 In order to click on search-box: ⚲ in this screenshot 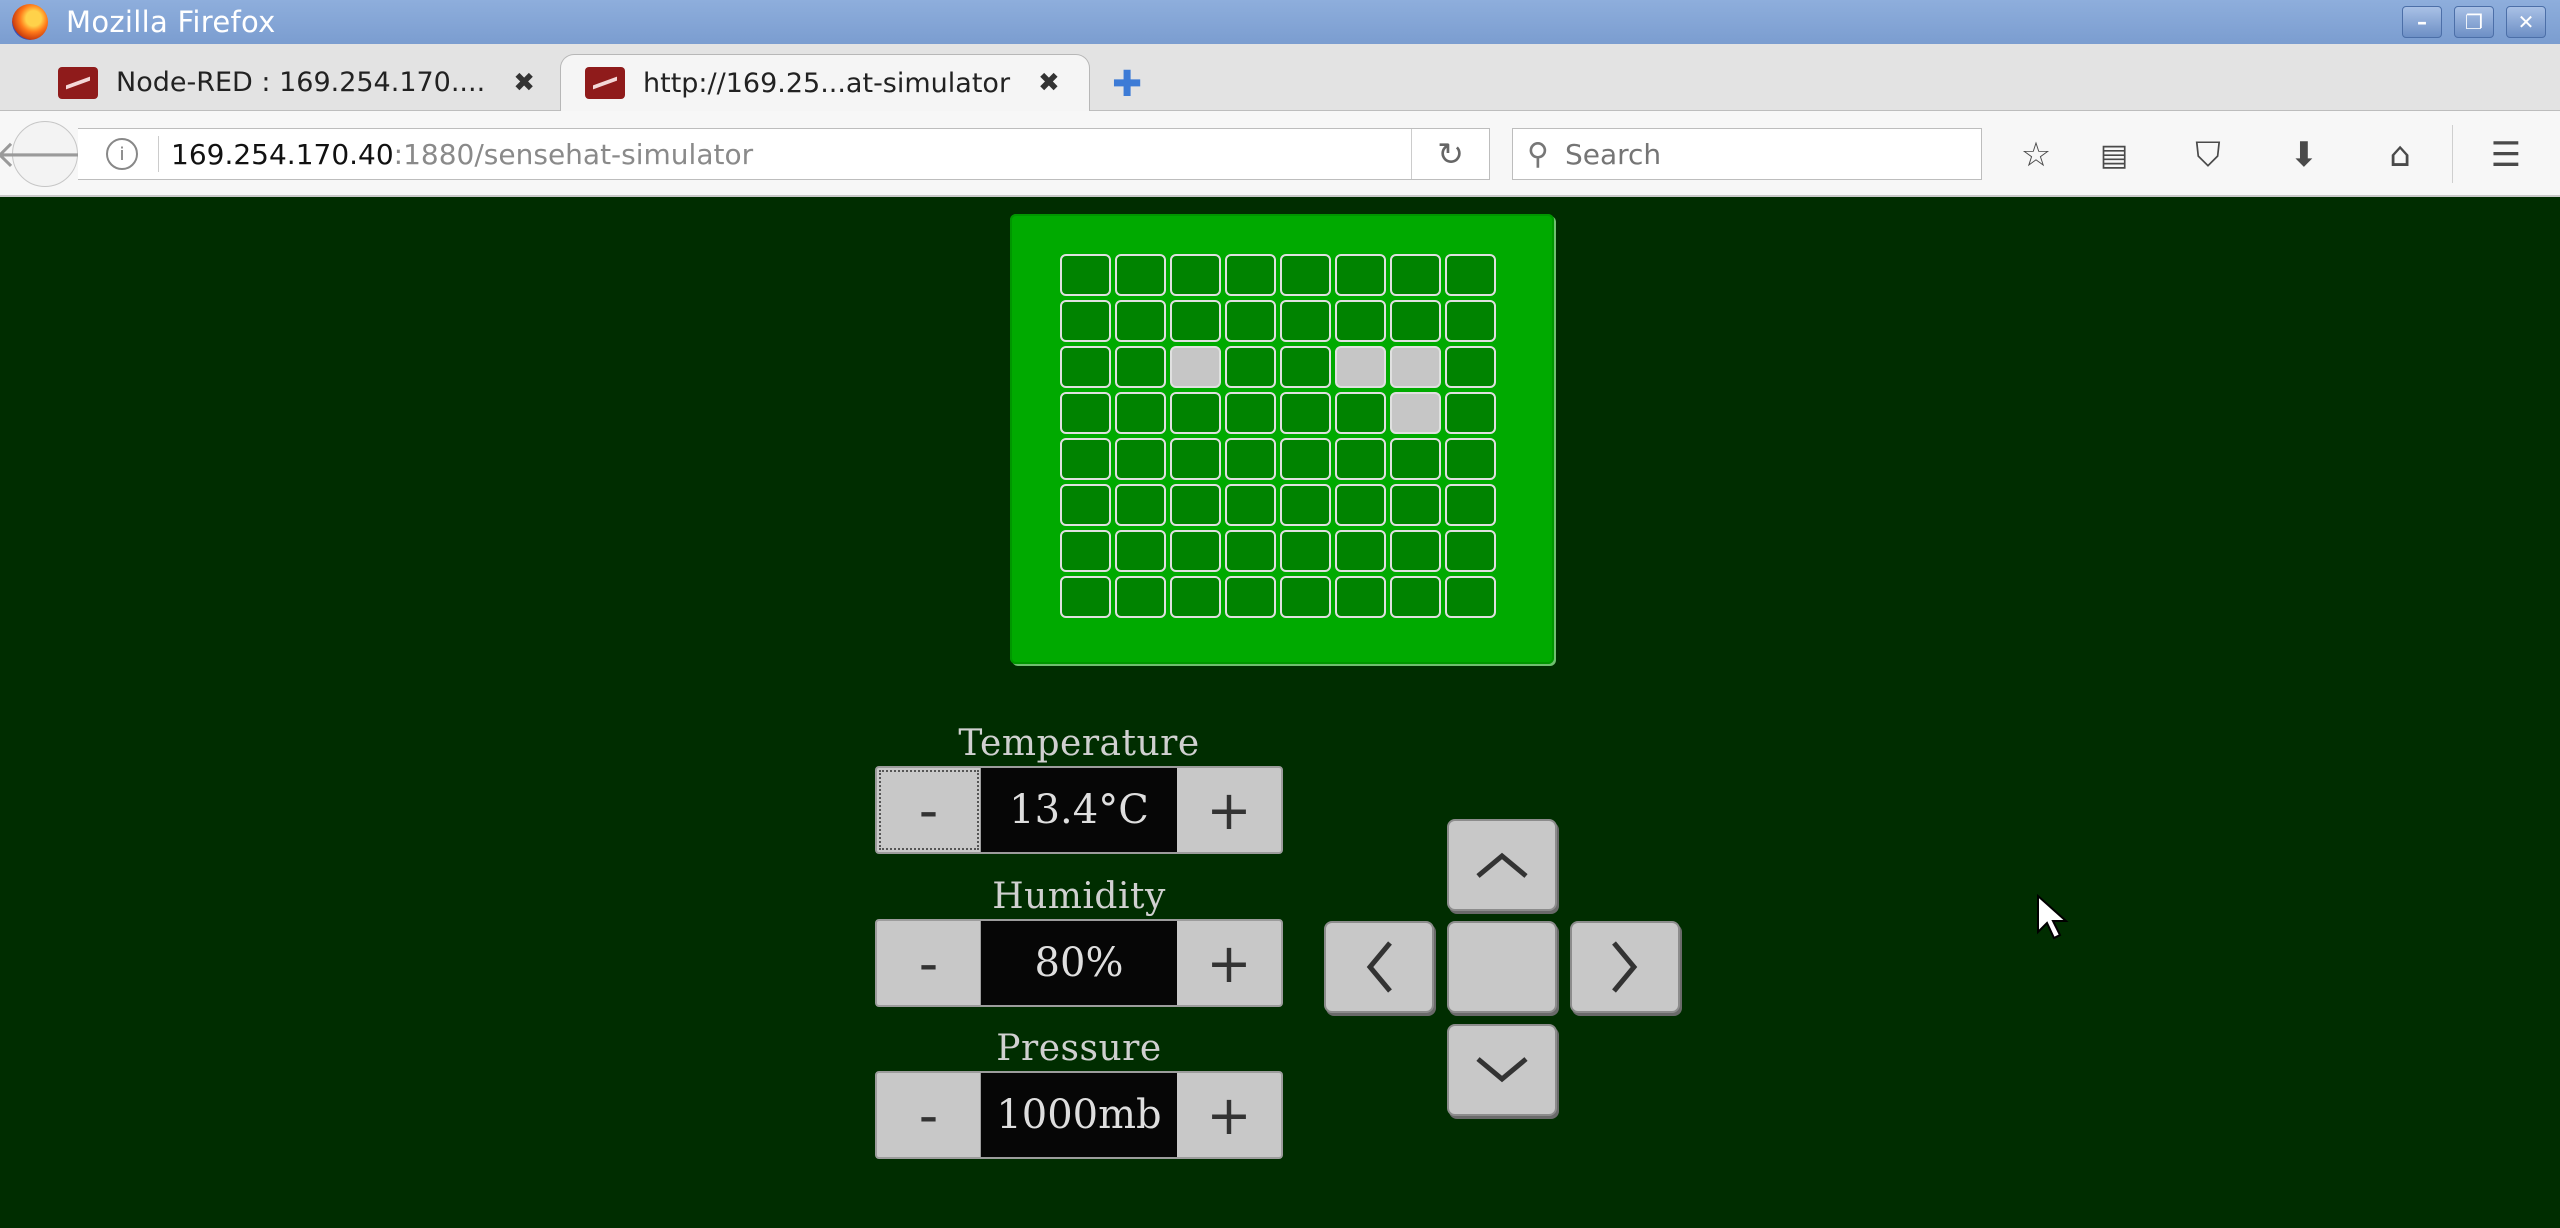, I will do `click(1747, 154)`.